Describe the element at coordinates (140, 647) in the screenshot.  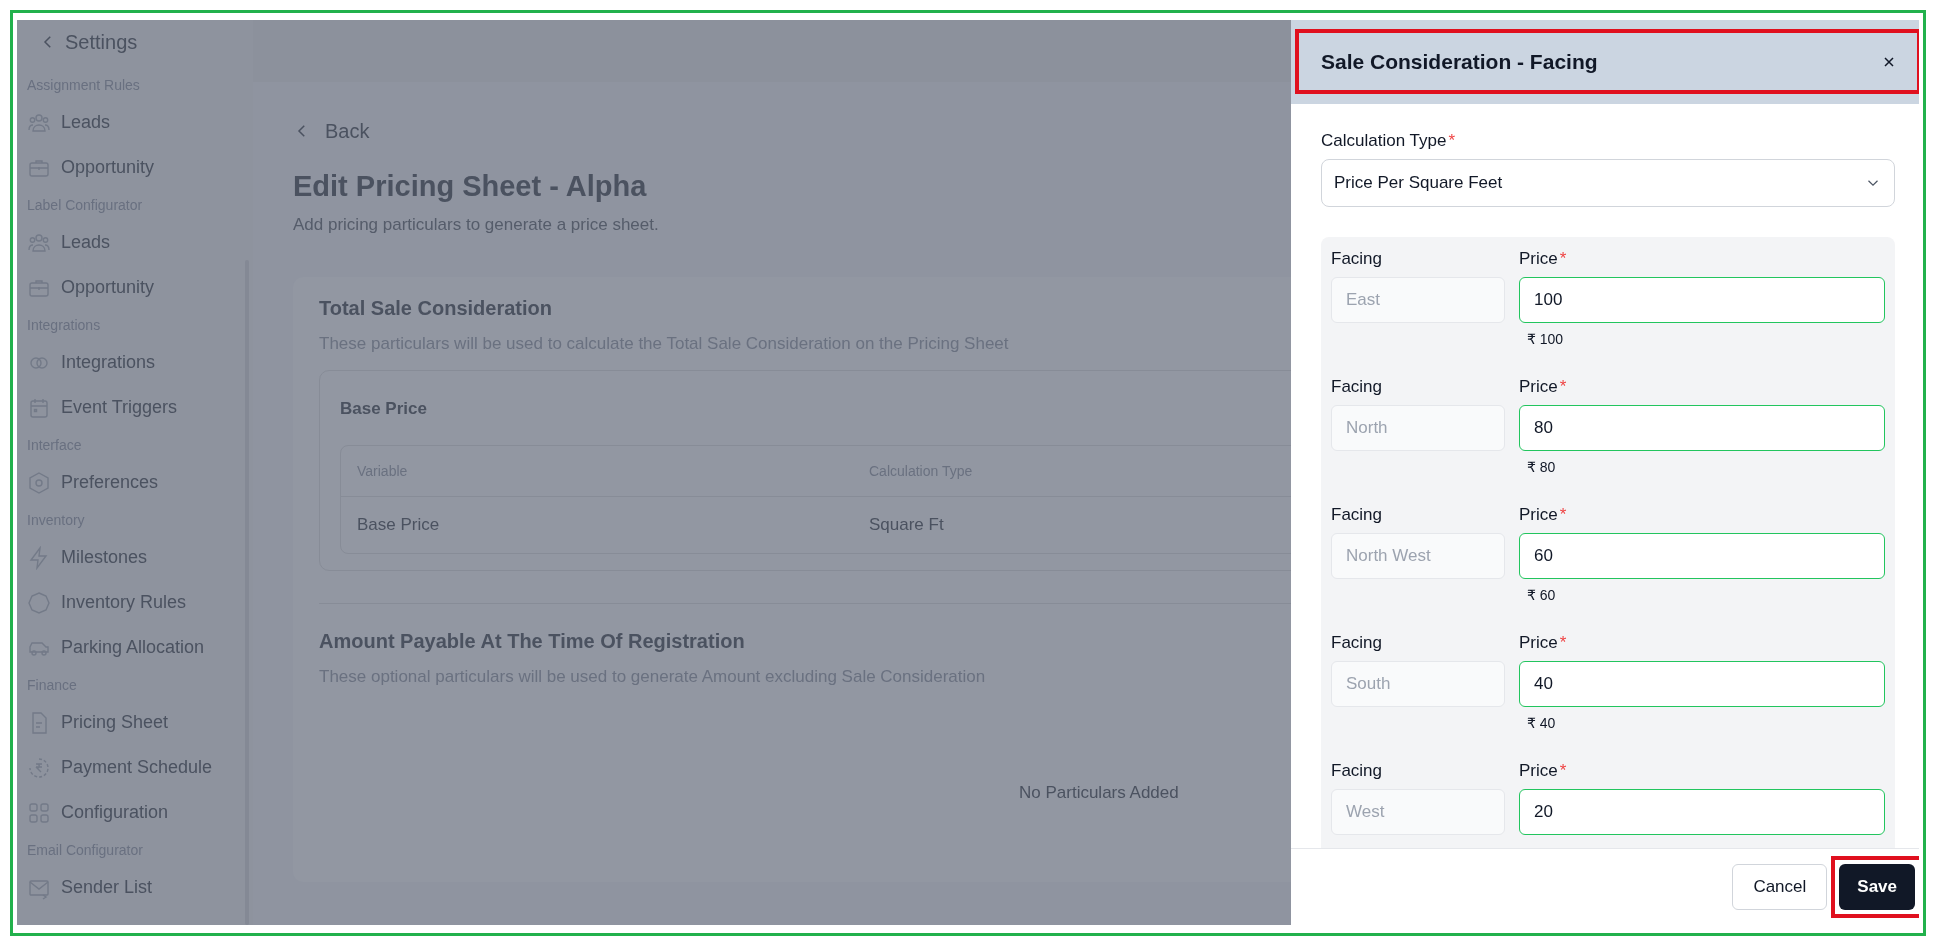
I see `sidebar-item: Parking Allocation` at that location.